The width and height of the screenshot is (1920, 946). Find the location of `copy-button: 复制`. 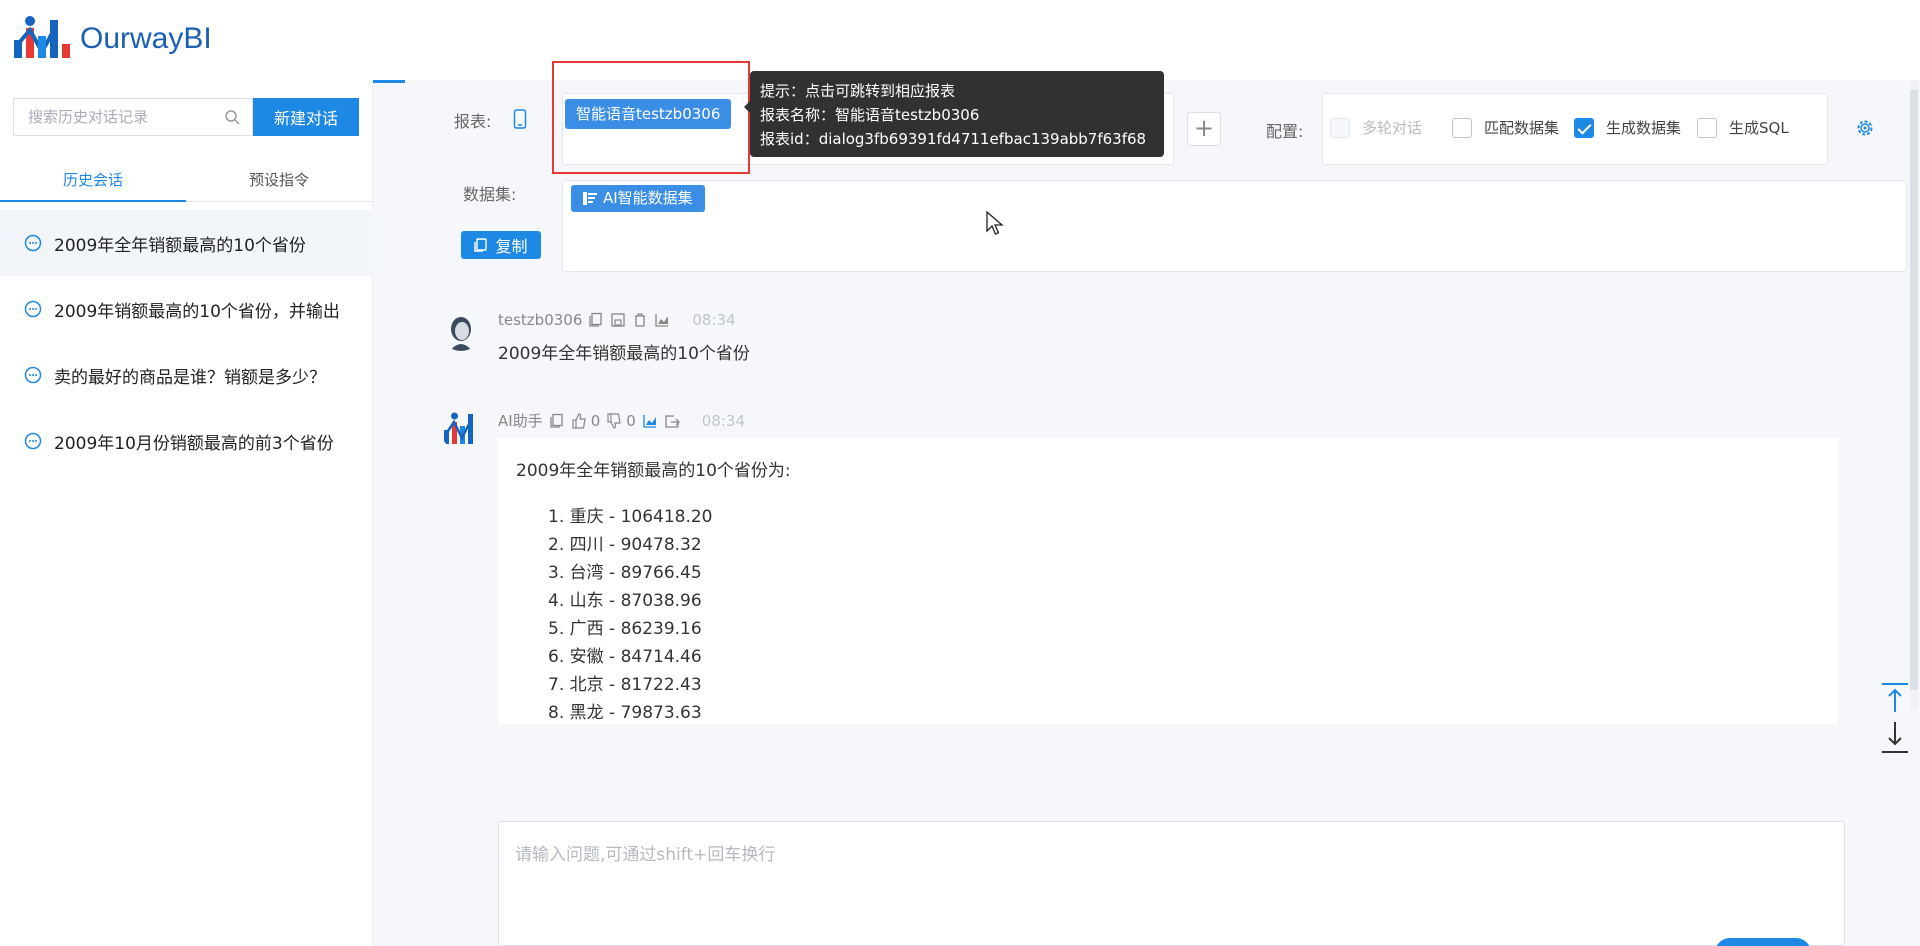

copy-button: 复制 is located at coordinates (501, 245).